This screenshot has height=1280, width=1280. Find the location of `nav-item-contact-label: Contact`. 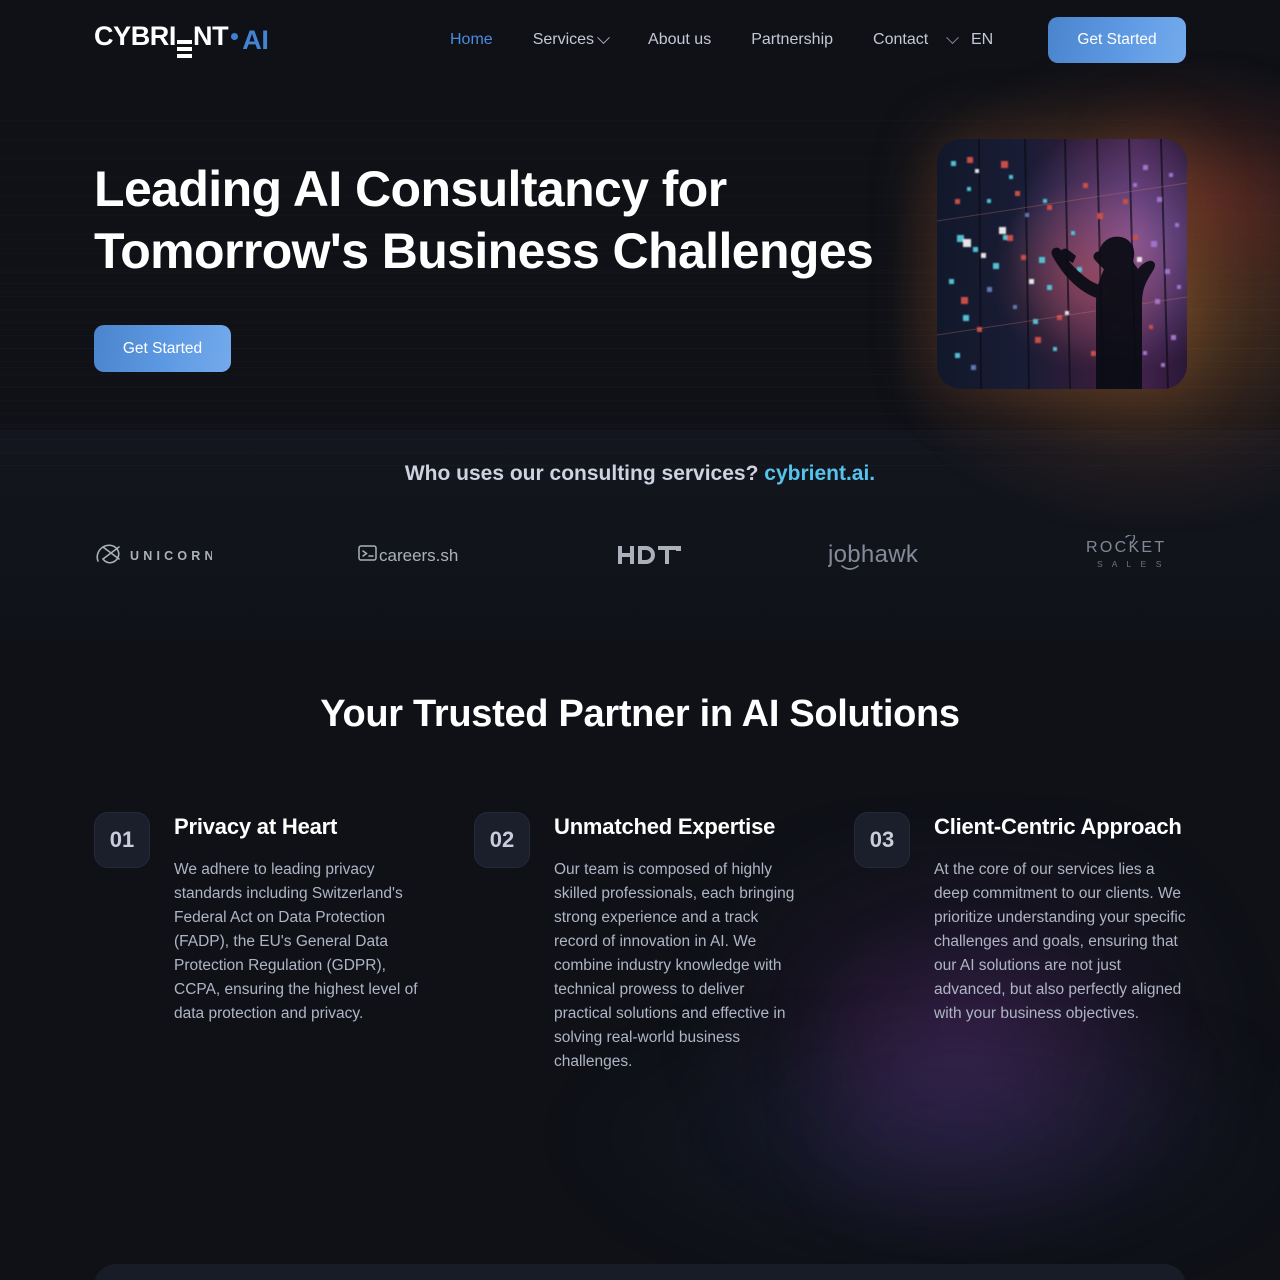

nav-item-contact-label: Contact is located at coordinates (901, 39).